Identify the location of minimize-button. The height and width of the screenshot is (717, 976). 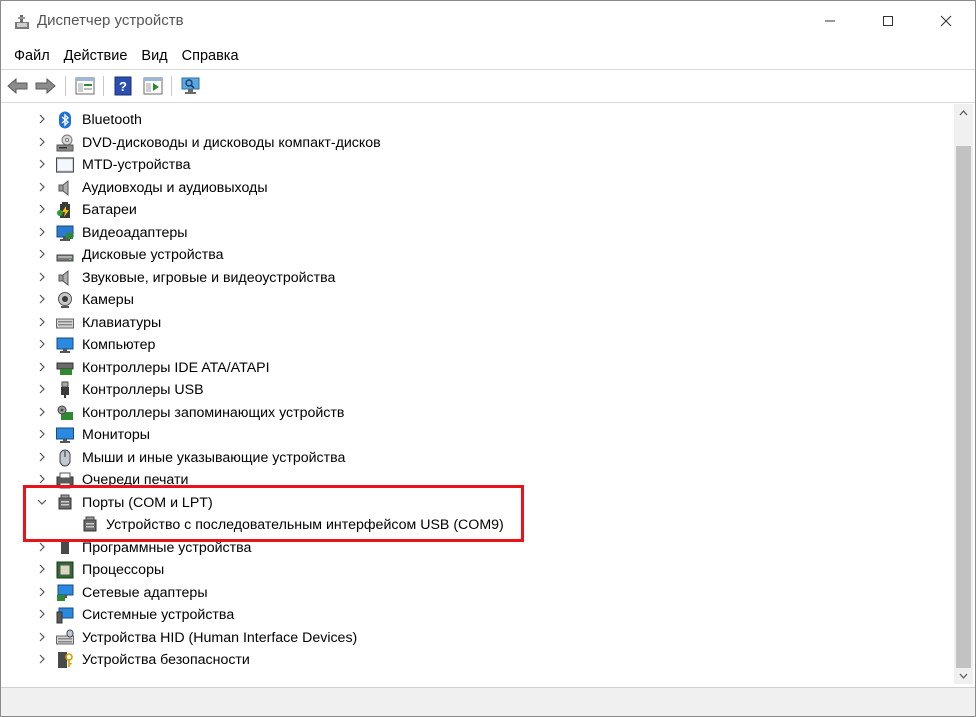
(830, 21).